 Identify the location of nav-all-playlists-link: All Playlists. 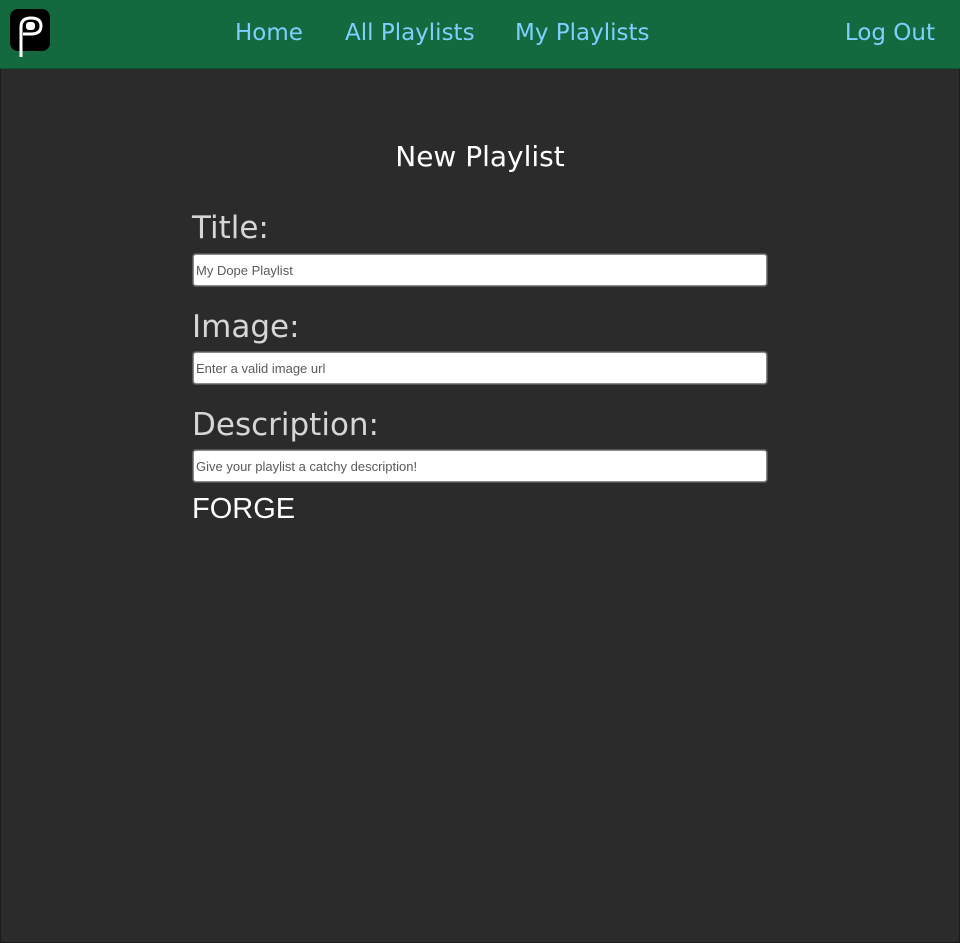
(410, 33).